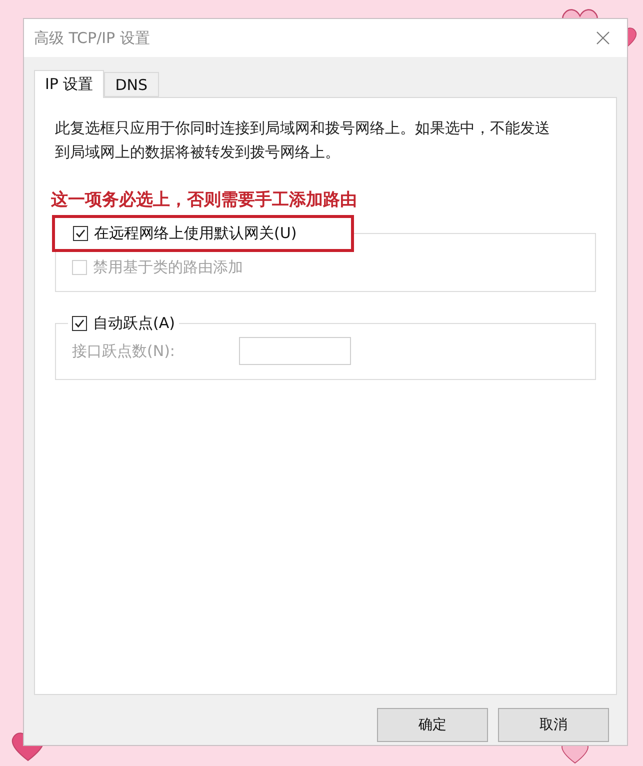  Describe the element at coordinates (553, 725) in the screenshot. I see `dialog-button: 取消` at that location.